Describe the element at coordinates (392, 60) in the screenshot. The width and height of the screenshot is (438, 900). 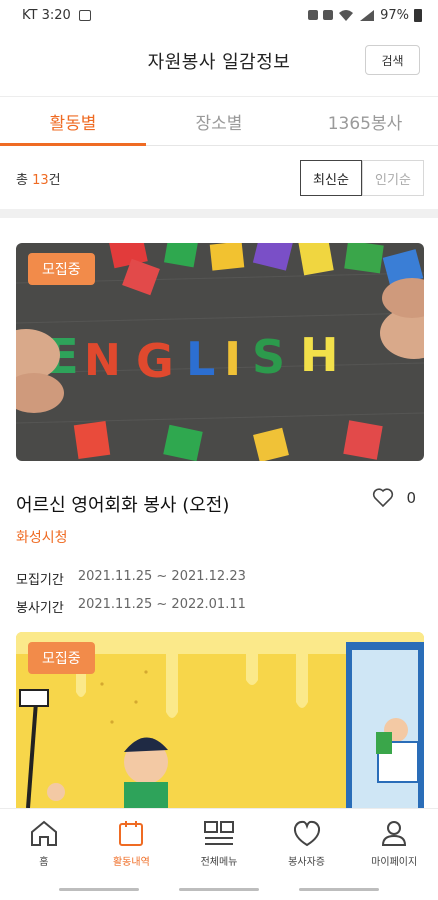
I see `search-button: 검색` at that location.